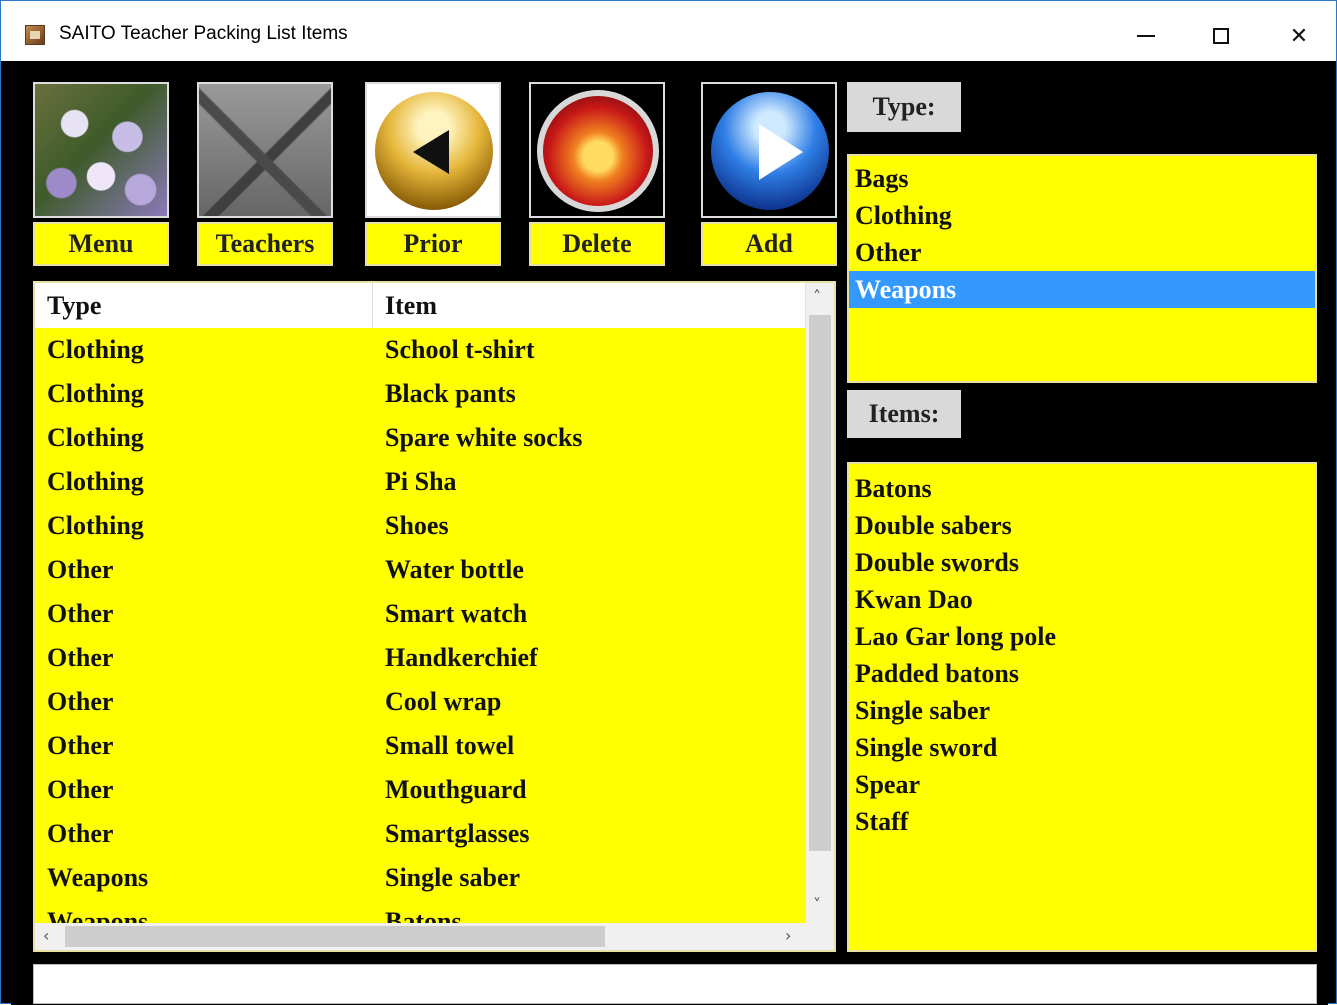 Image resolution: width=1337 pixels, height=1005 pixels. What do you see at coordinates (335, 936) in the screenshot?
I see `horizontal-scroll-thumb` at bounding box center [335, 936].